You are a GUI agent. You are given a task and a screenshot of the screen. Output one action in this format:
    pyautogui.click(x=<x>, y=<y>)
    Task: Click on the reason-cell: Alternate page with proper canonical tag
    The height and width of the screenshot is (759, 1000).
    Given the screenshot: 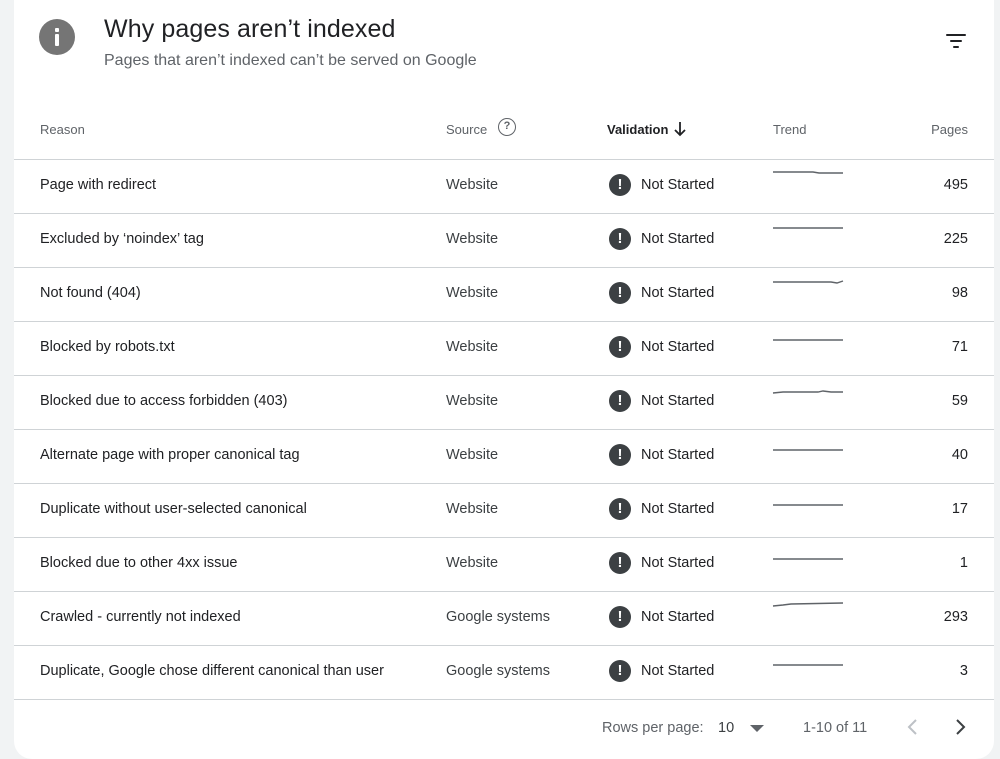 What is the action you would take?
    pyautogui.click(x=170, y=455)
    